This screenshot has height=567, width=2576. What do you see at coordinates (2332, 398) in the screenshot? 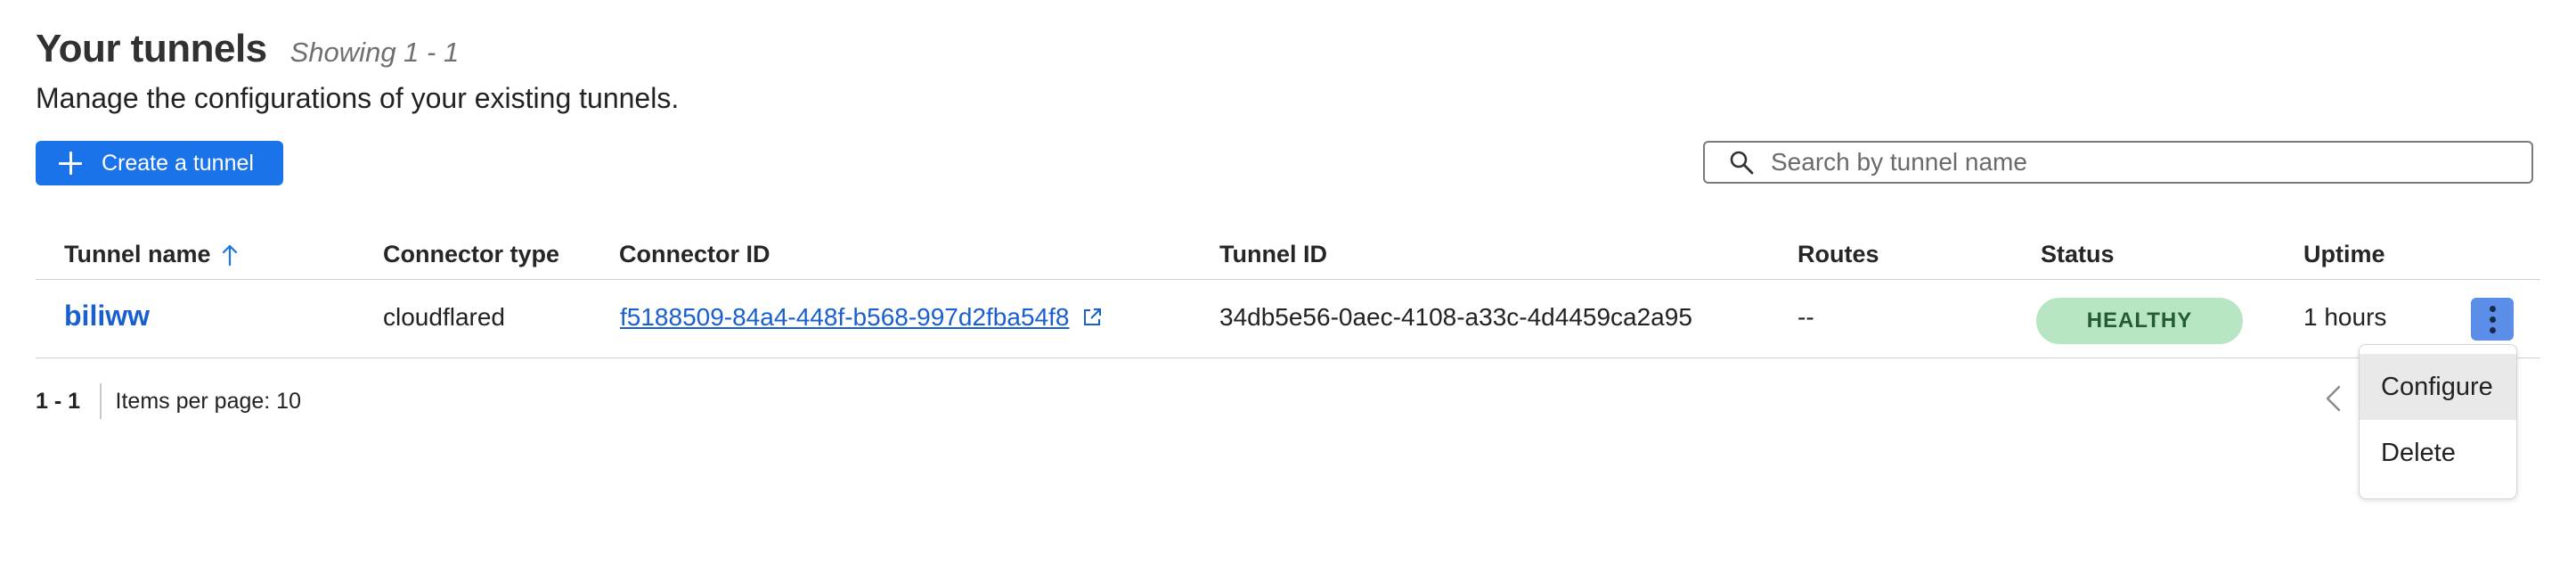
I see `chevron-left-icon` at bounding box center [2332, 398].